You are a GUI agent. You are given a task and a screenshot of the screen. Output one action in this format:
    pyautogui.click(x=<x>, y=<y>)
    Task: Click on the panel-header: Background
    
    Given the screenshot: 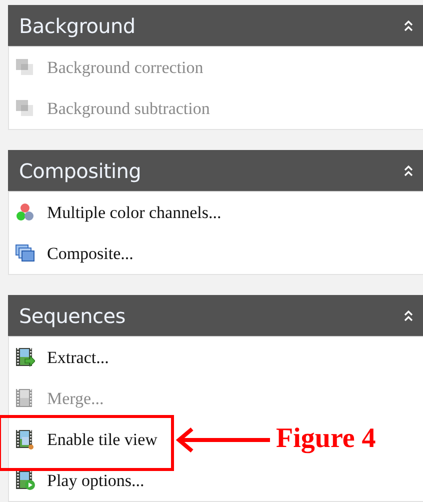 What is the action you would take?
    pyautogui.click(x=215, y=26)
    